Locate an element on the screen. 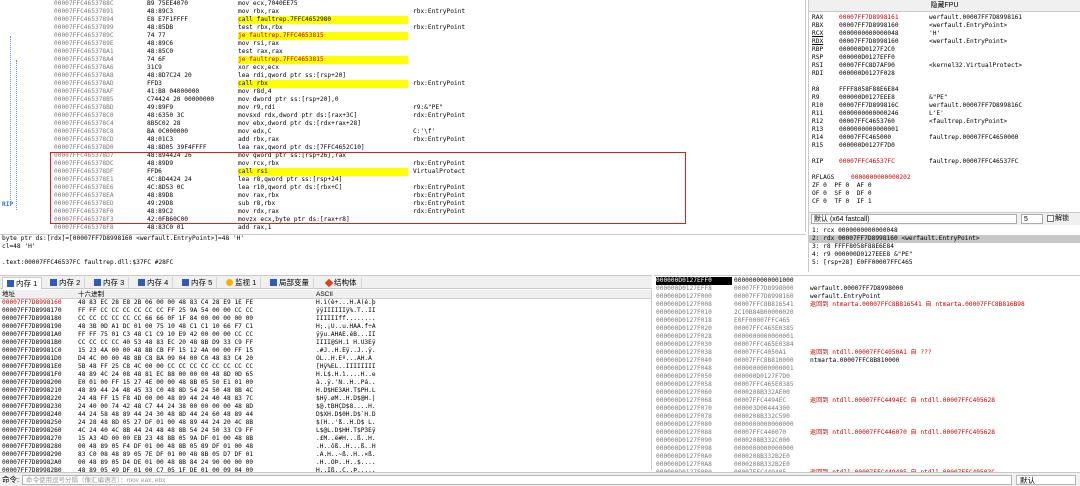 This screenshot has height=486, width=1080. register-value: 000000D0127F028 is located at coordinates (884, 74).